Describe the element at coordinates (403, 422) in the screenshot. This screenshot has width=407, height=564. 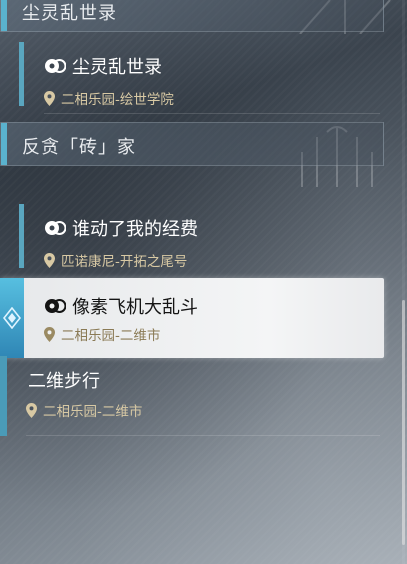
I see `scrollbar-thumb` at that location.